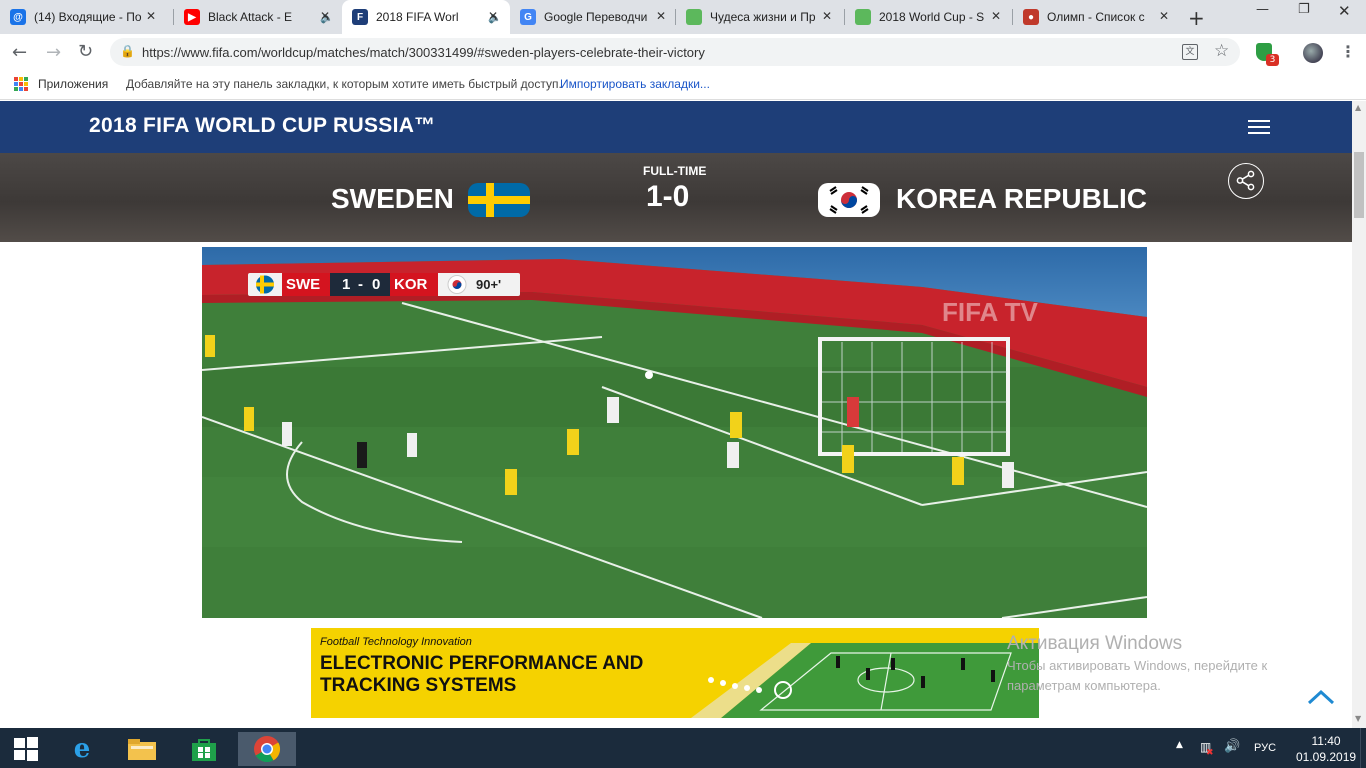 This screenshot has width=1366, height=768. I want to click on scrollbar-thumb, so click(1359, 185).